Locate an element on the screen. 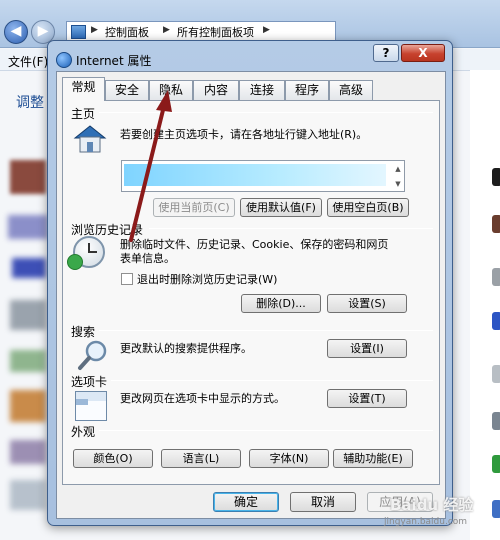 Image resolution: width=500 pixels, height=540 pixels. homepage-section-title: 主页 is located at coordinates (83, 114).